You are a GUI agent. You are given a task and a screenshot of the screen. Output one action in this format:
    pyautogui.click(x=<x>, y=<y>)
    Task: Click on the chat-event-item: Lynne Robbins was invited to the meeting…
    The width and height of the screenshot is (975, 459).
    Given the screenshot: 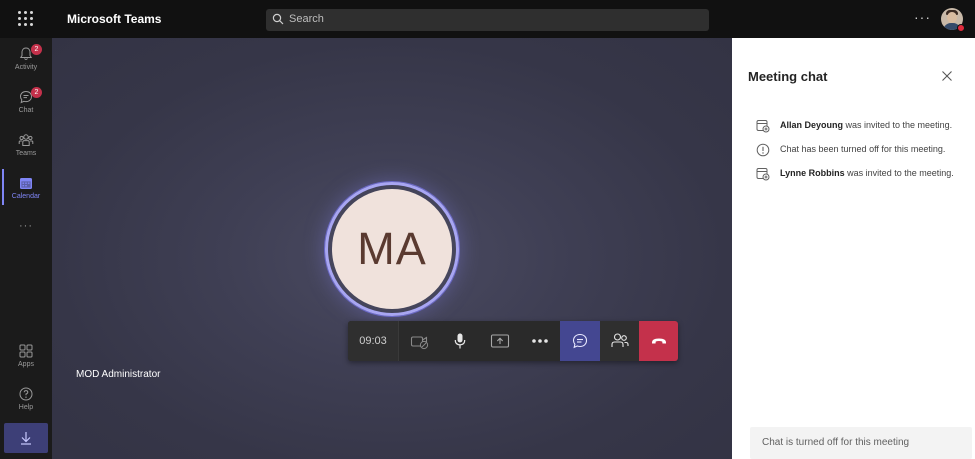 What is the action you would take?
    pyautogui.click(x=863, y=174)
    